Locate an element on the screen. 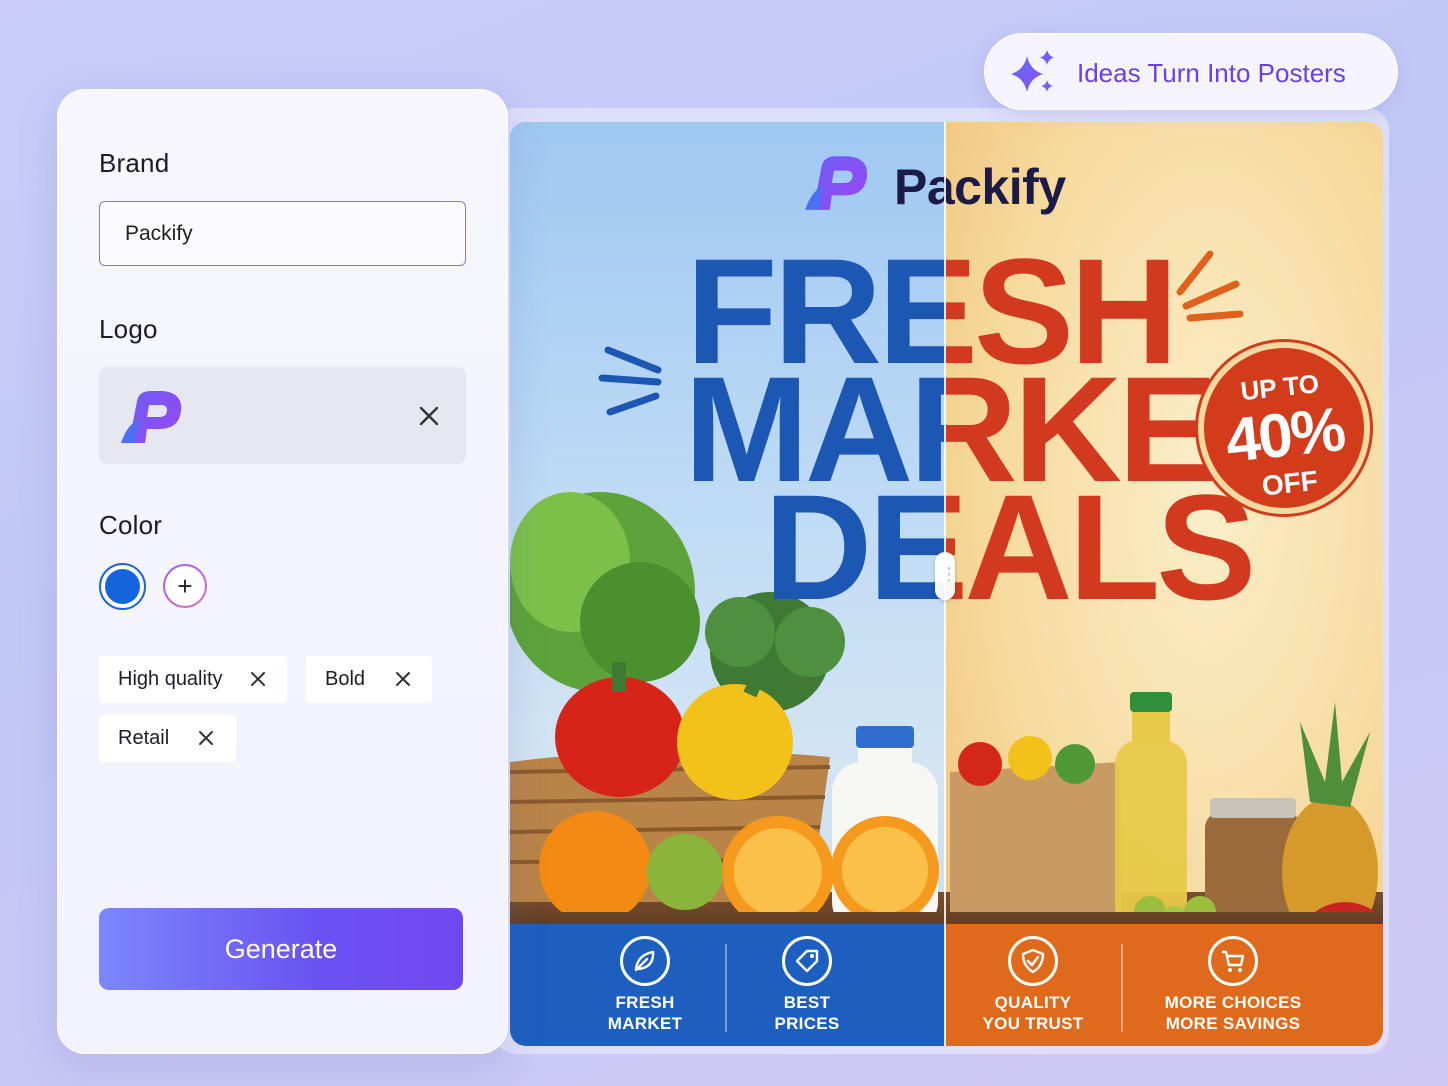 This screenshot has width=1448, height=1086. feature-fresh-market: FRESH MARKET is located at coordinates (645, 985).